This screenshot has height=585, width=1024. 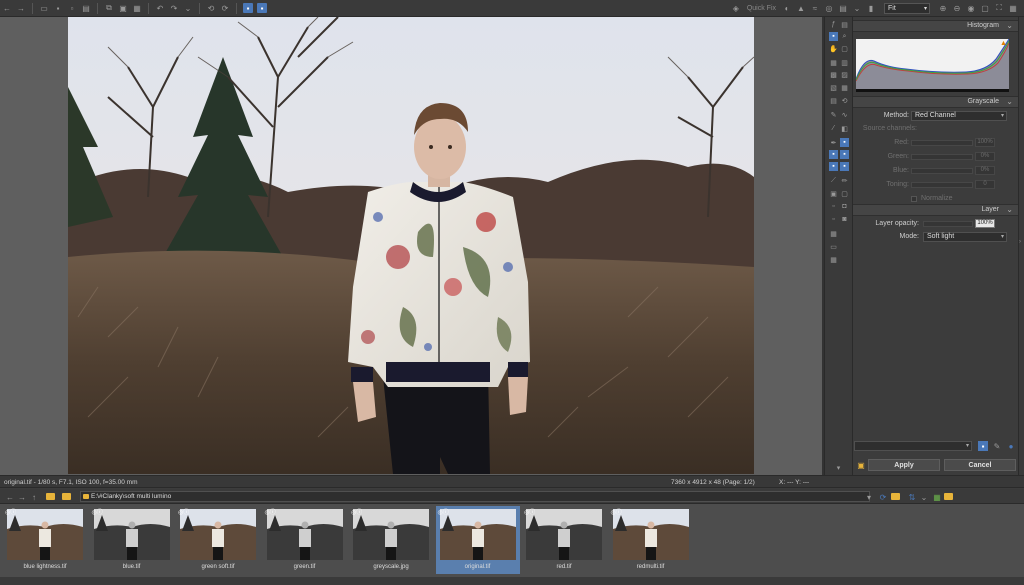 What do you see at coordinates (912, 497) in the screenshot?
I see `sort-icon: ⇅` at bounding box center [912, 497].